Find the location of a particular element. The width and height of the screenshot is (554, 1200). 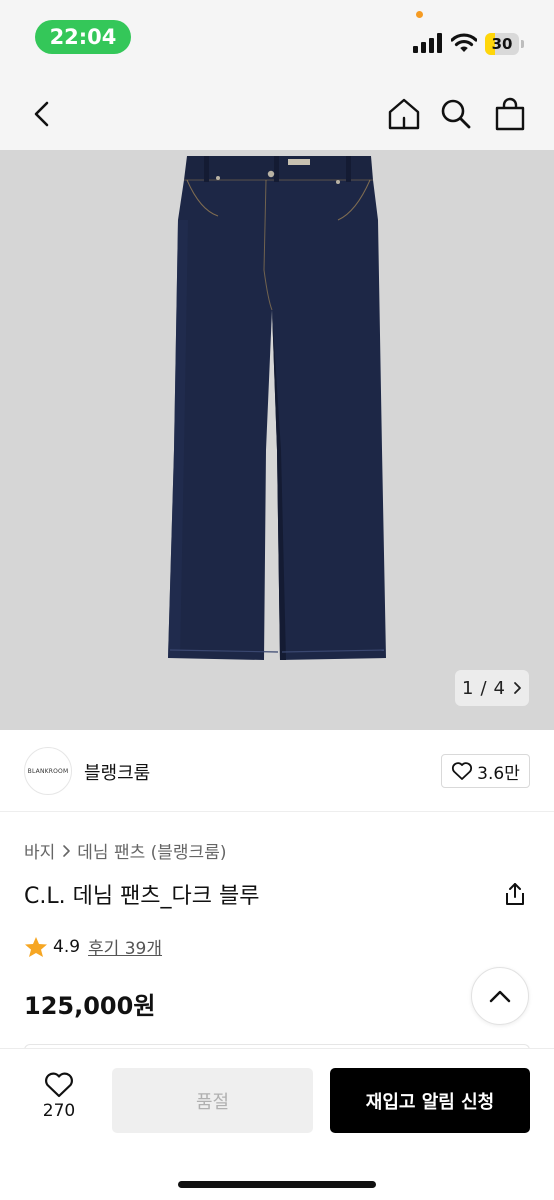

brand-logo: BLANKROOM is located at coordinates (48, 771).